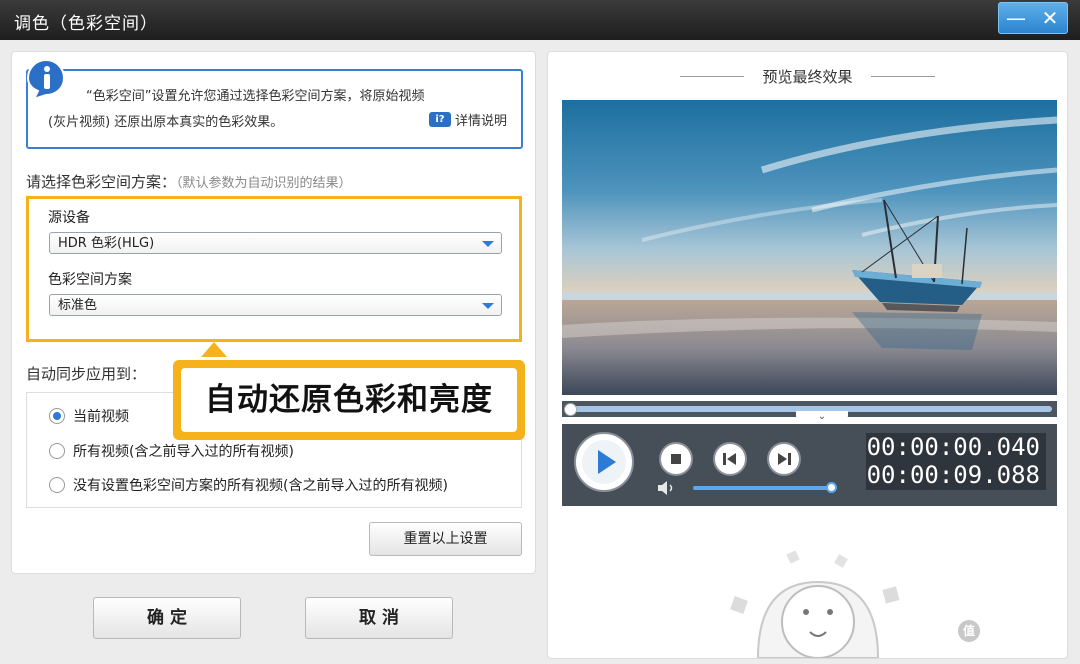 The height and width of the screenshot is (664, 1080). Describe the element at coordinates (445, 539) in the screenshot. I see `reset-button: 重置以上设置` at that location.